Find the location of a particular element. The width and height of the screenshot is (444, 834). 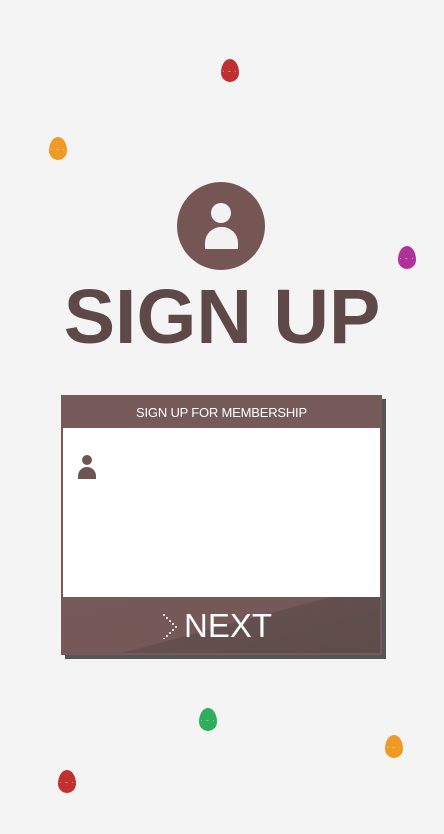

egg-icon-red-bottom-left: · ᵕ · is located at coordinates (67, 781).